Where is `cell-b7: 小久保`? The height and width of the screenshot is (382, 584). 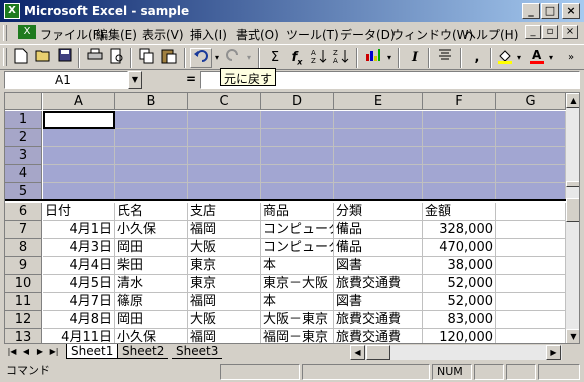 cell-b7: 小久保 is located at coordinates (151, 230).